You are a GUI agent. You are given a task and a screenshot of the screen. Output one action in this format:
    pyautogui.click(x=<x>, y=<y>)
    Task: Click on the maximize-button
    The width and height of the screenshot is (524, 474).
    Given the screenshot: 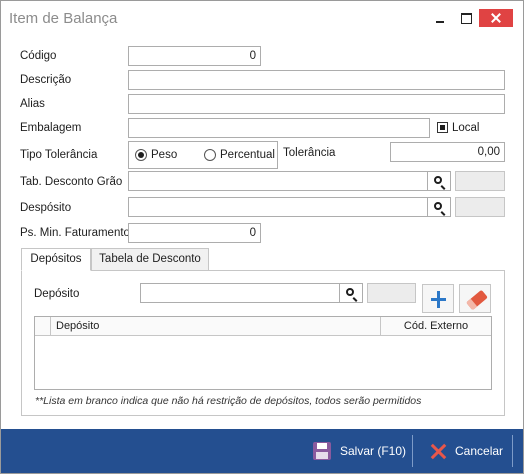 What is the action you would take?
    pyautogui.click(x=466, y=18)
    